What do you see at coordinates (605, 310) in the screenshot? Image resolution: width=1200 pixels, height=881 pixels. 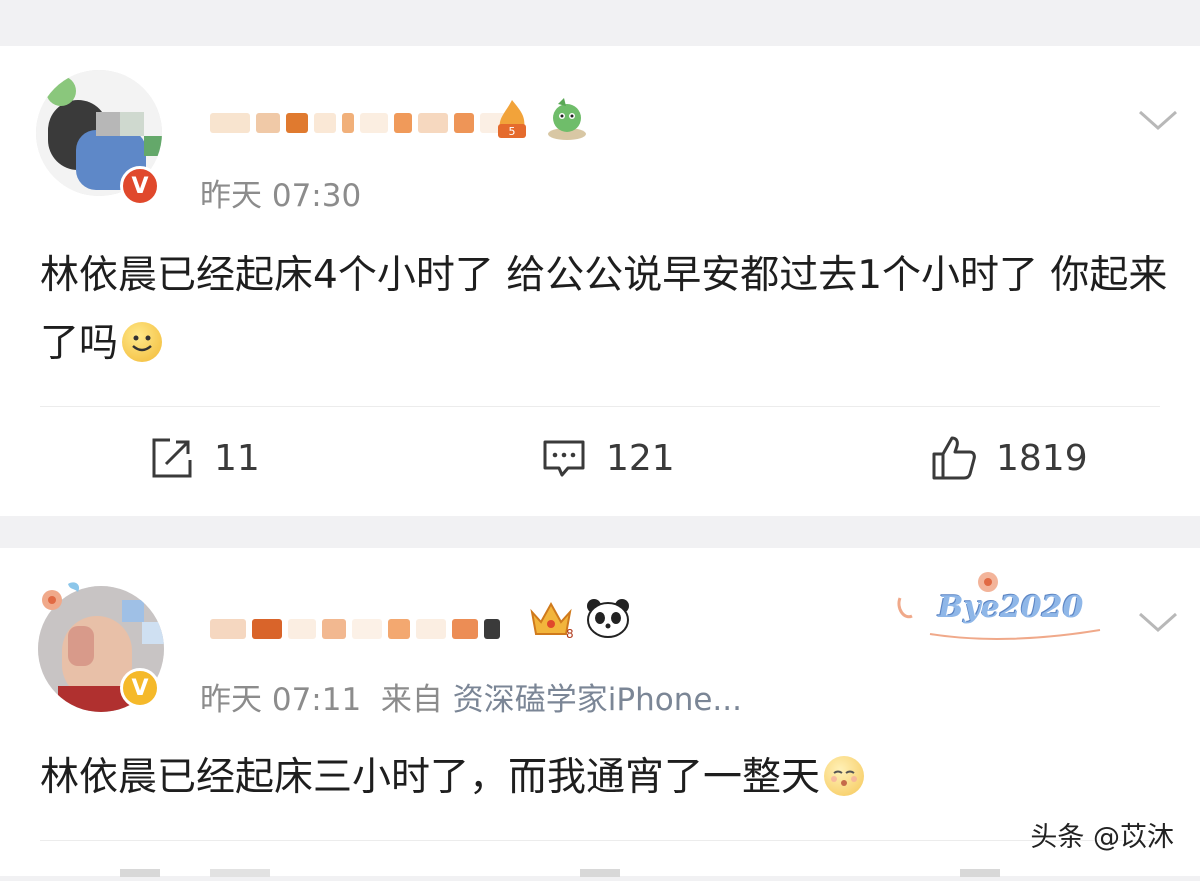 I see `post-content: 林依晨已经起床4个小时了 给公公说早安都过去1个小时了 你起来了吗` at bounding box center [605, 310].